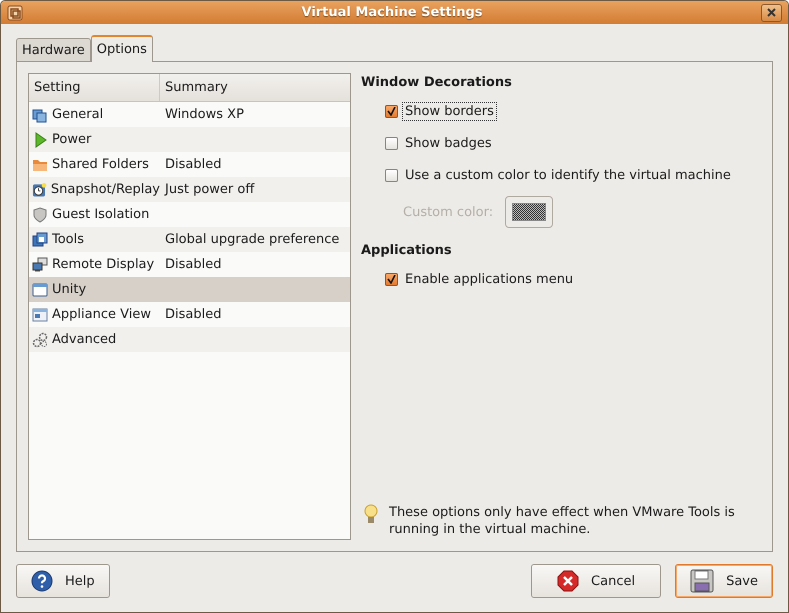  Describe the element at coordinates (568, 581) in the screenshot. I see `cancel-icon` at that location.